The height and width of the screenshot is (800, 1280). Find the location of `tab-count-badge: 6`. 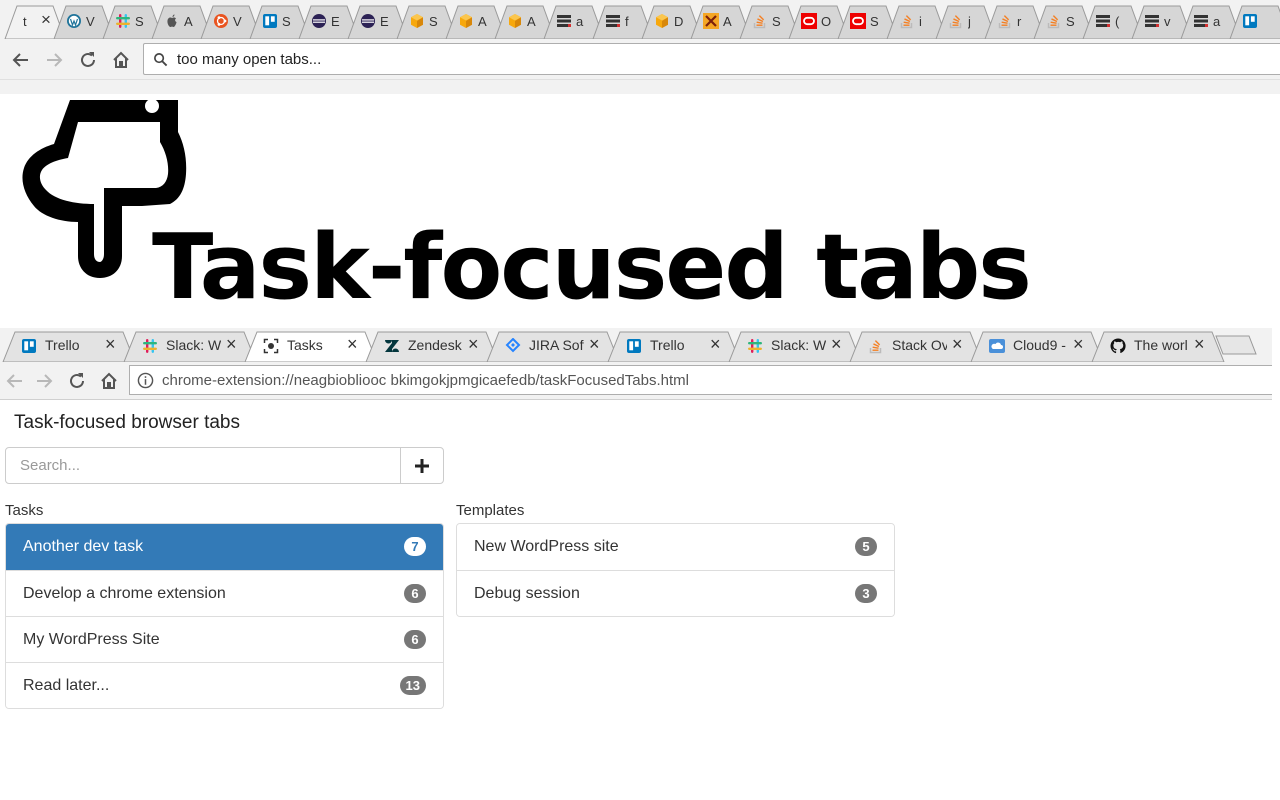

tab-count-badge: 6 is located at coordinates (415, 593).